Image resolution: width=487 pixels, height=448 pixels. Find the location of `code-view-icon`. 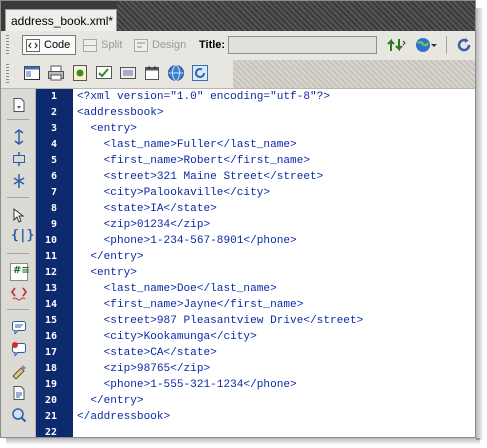

code-view-icon is located at coordinates (33, 45).